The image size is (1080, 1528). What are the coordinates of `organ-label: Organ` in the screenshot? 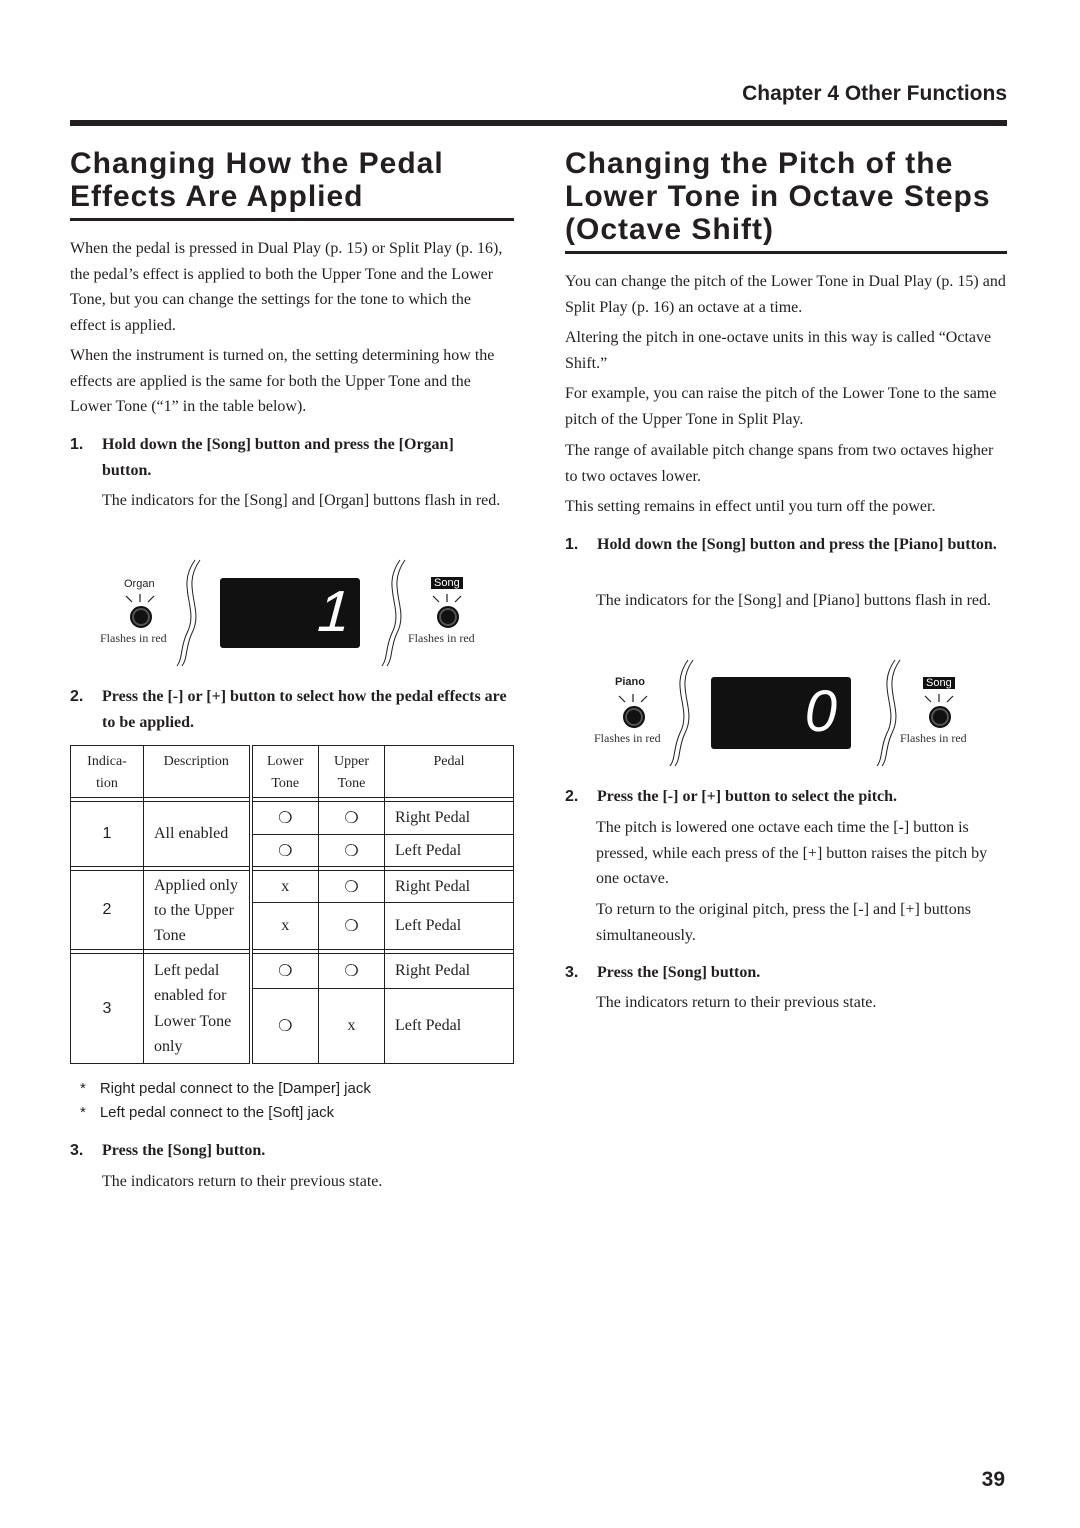 It's located at (139, 584).